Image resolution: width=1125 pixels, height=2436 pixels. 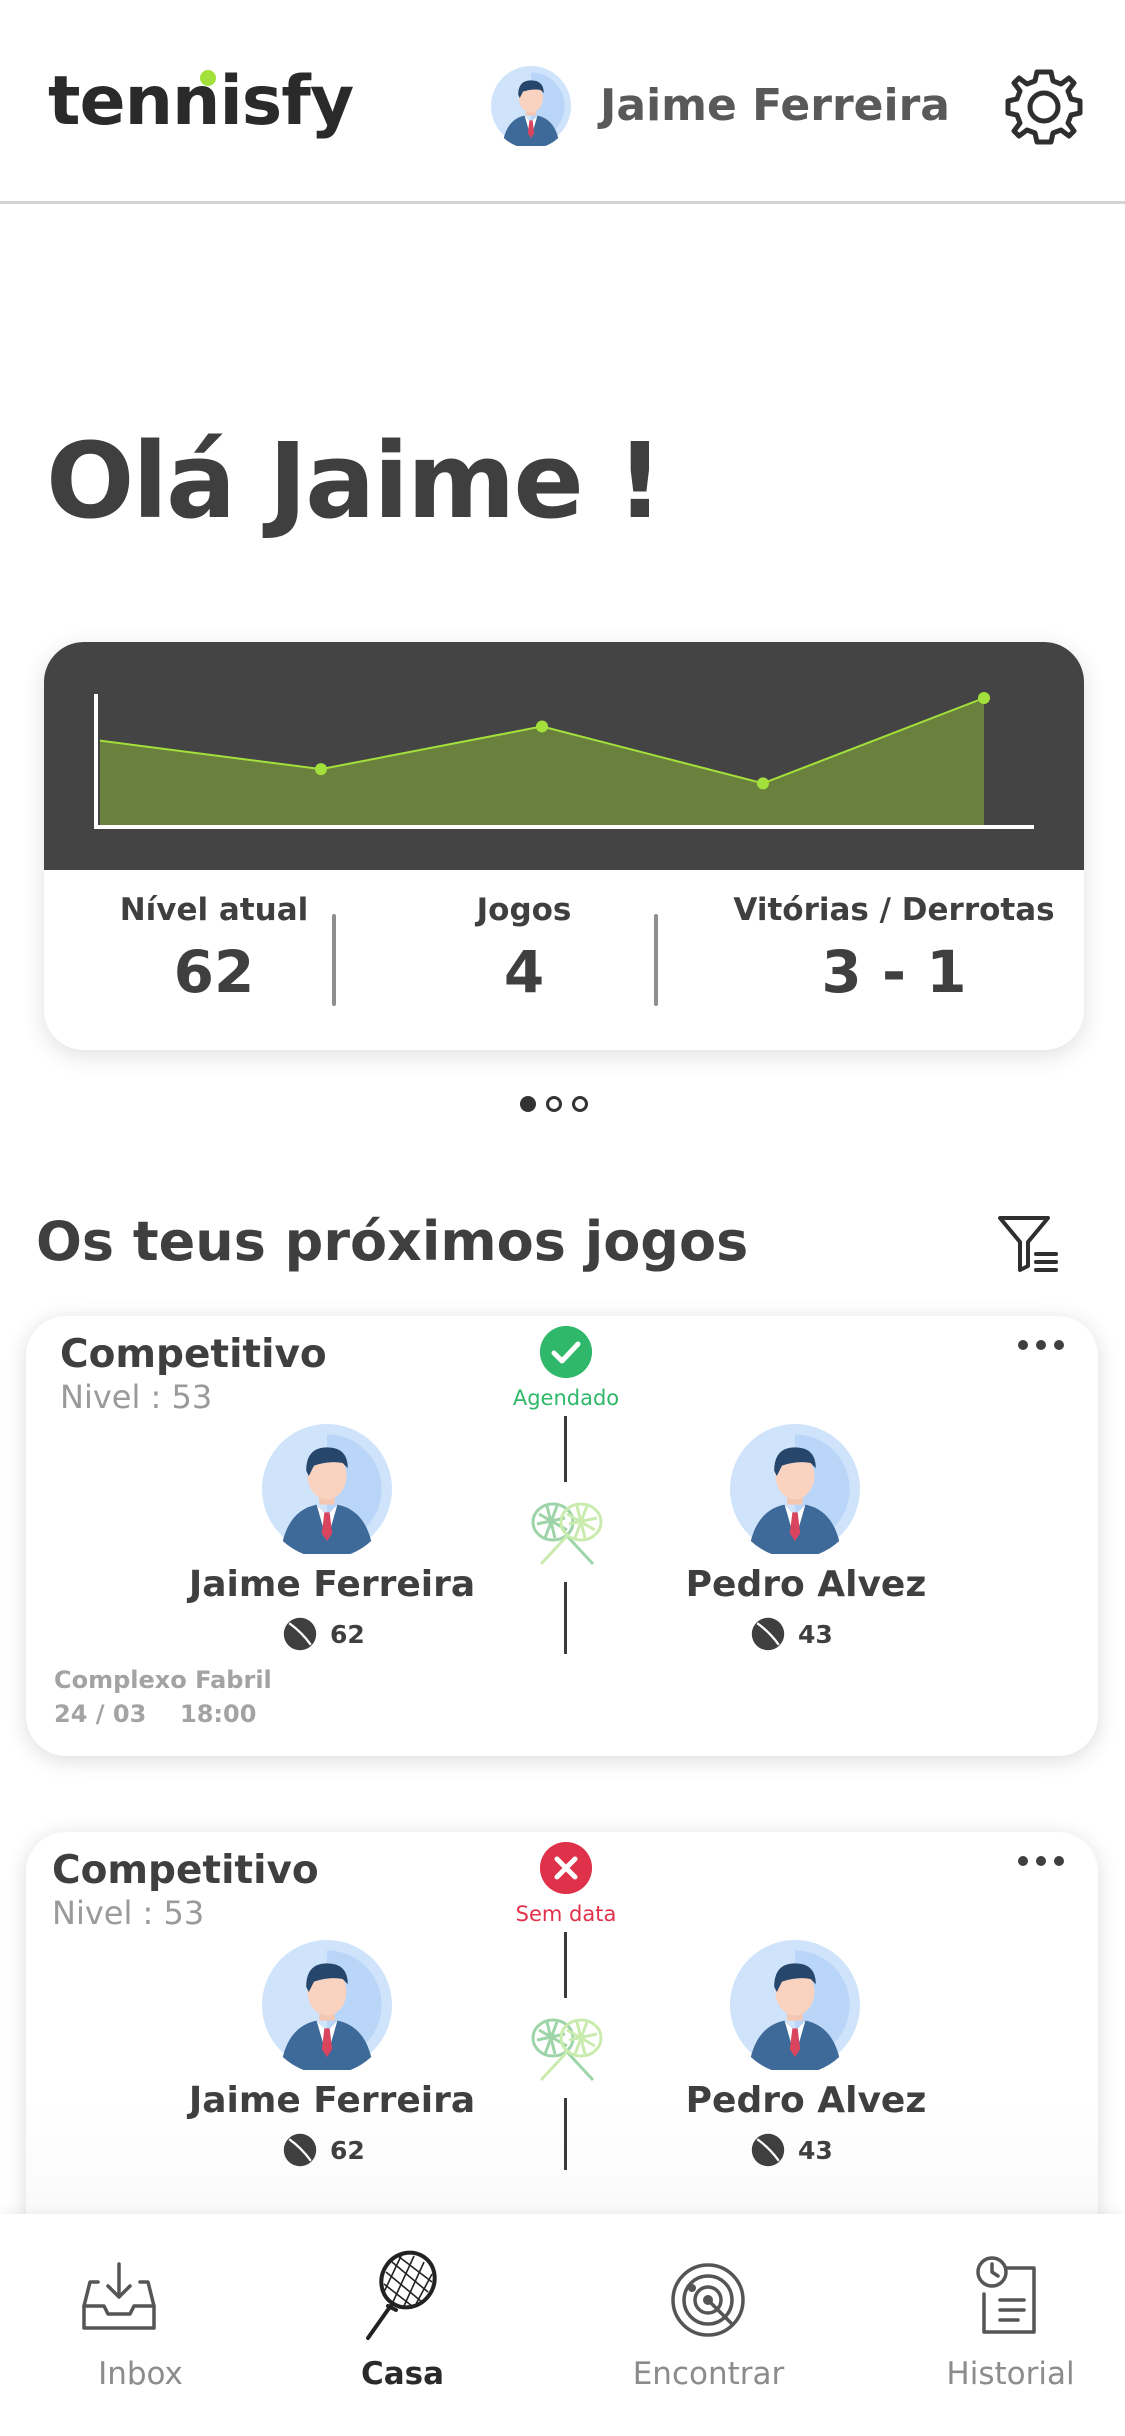 I want to click on stat-games-label: Jogos, so click(x=524, y=910).